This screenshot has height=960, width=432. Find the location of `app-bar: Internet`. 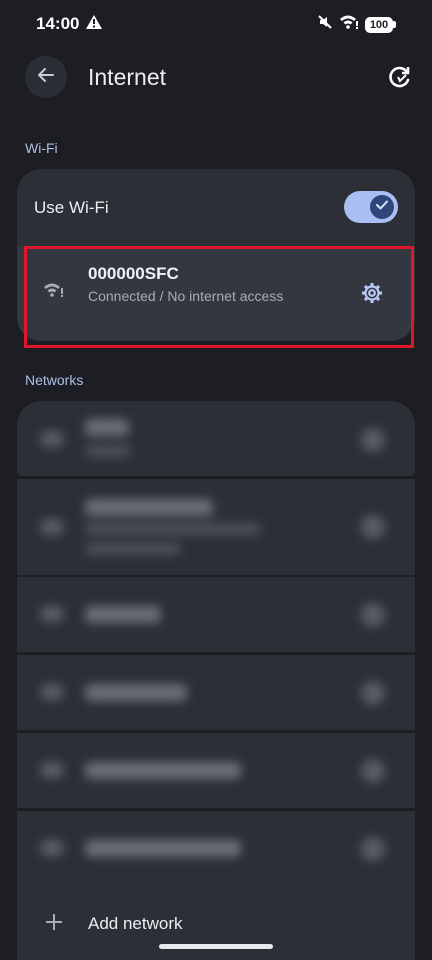

app-bar: Internet is located at coordinates (216, 78).